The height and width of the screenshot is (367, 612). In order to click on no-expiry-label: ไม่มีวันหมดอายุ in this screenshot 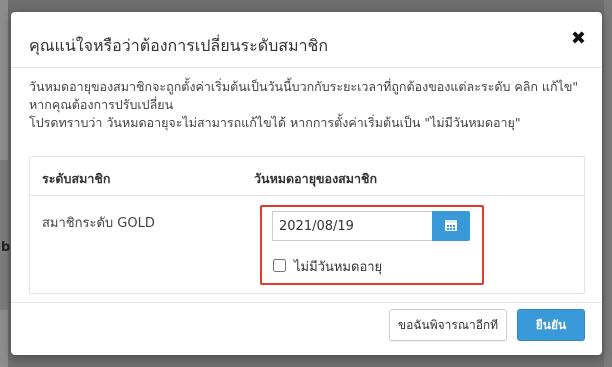, I will do `click(338, 266)`.